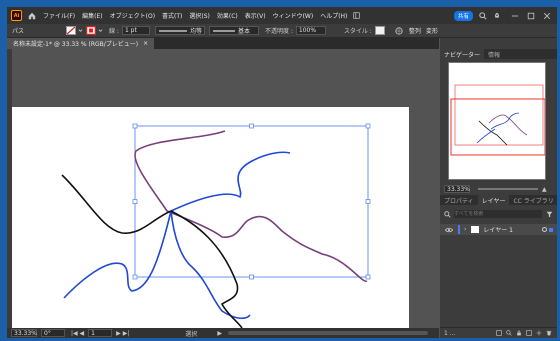 The height and width of the screenshot is (341, 560). Describe the element at coordinates (132, 15) in the screenshot. I see `menu-object: オブジェクト(O)` at that location.